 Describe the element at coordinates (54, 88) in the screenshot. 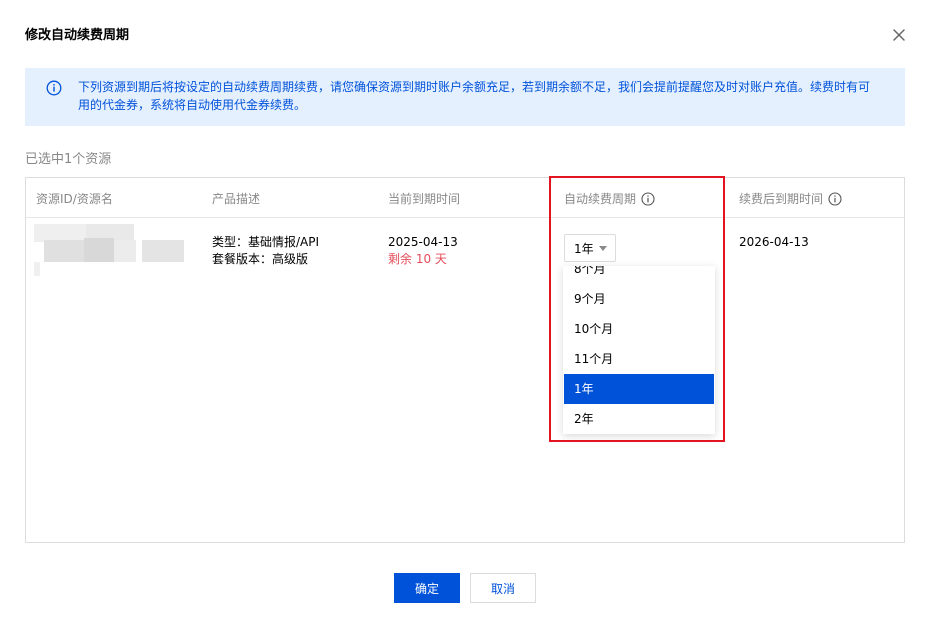

I see `info-circle-icon` at that location.